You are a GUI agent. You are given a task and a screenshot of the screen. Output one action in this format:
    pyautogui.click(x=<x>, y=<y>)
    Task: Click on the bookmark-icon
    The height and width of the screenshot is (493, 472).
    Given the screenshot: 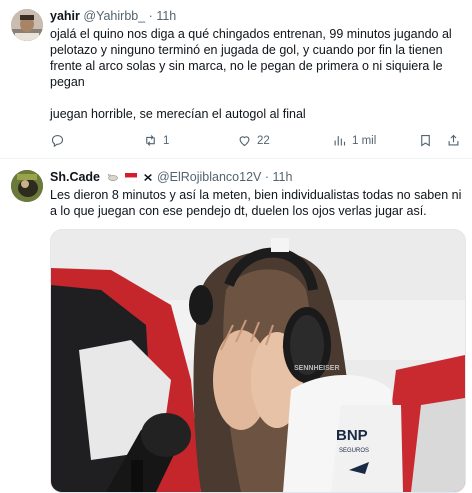 What is the action you would take?
    pyautogui.click(x=425, y=140)
    